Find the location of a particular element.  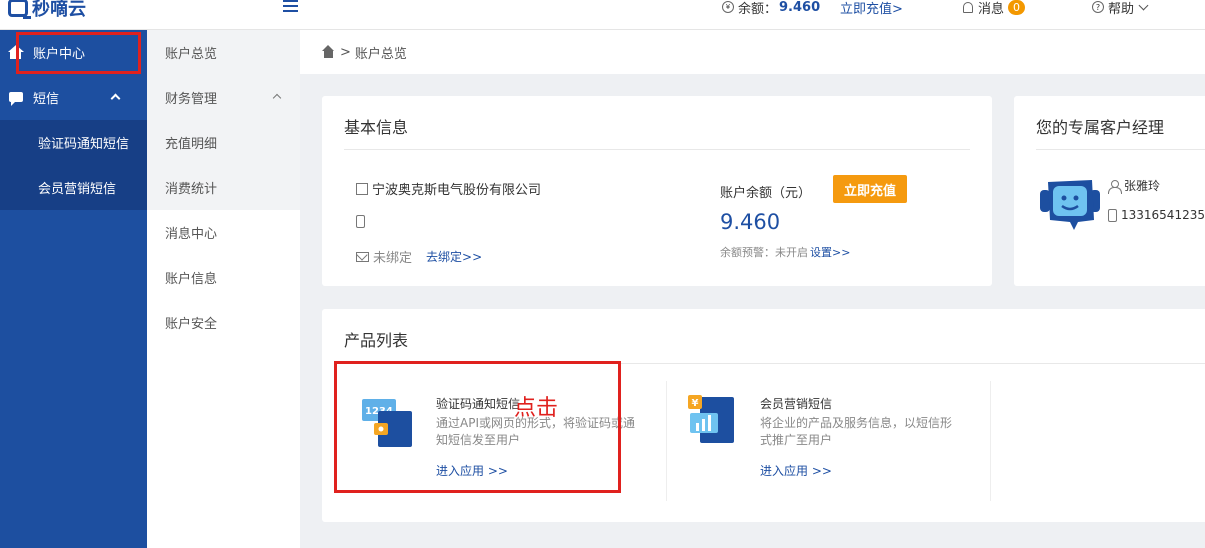

main-sidebar: 账户中心 短信 验证码通知短信 会员营销短信 is located at coordinates (73, 289).